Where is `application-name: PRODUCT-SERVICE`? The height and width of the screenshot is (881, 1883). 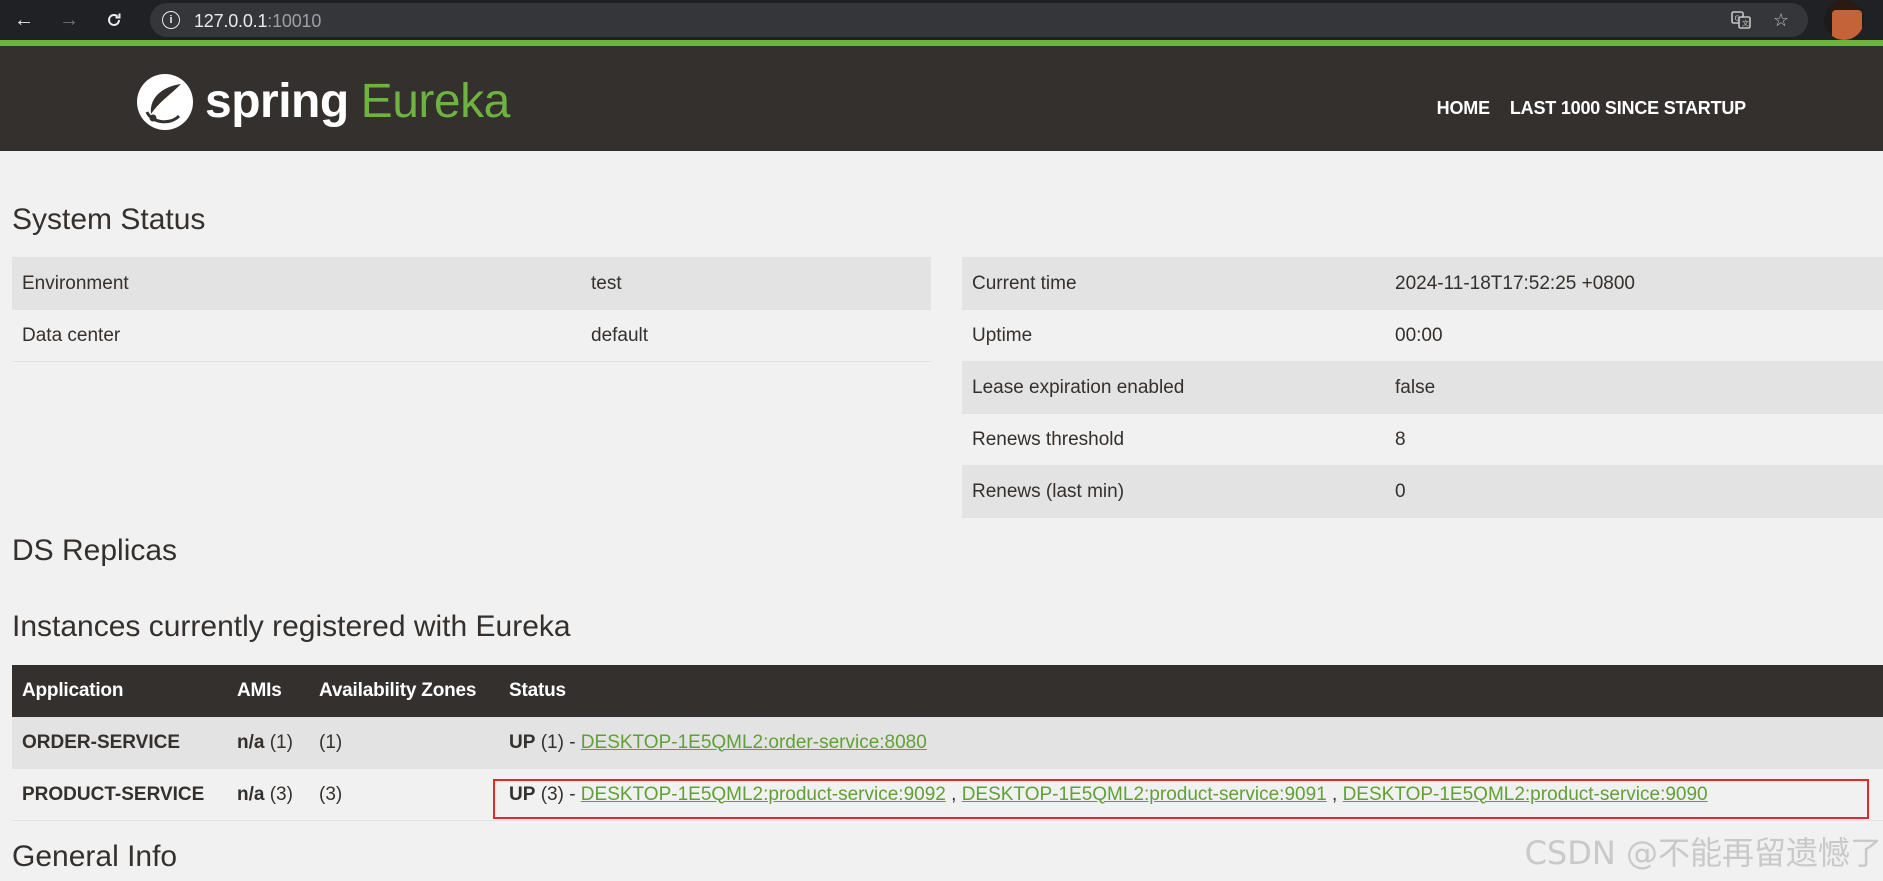 application-name: PRODUCT-SERVICE is located at coordinates (119, 794).